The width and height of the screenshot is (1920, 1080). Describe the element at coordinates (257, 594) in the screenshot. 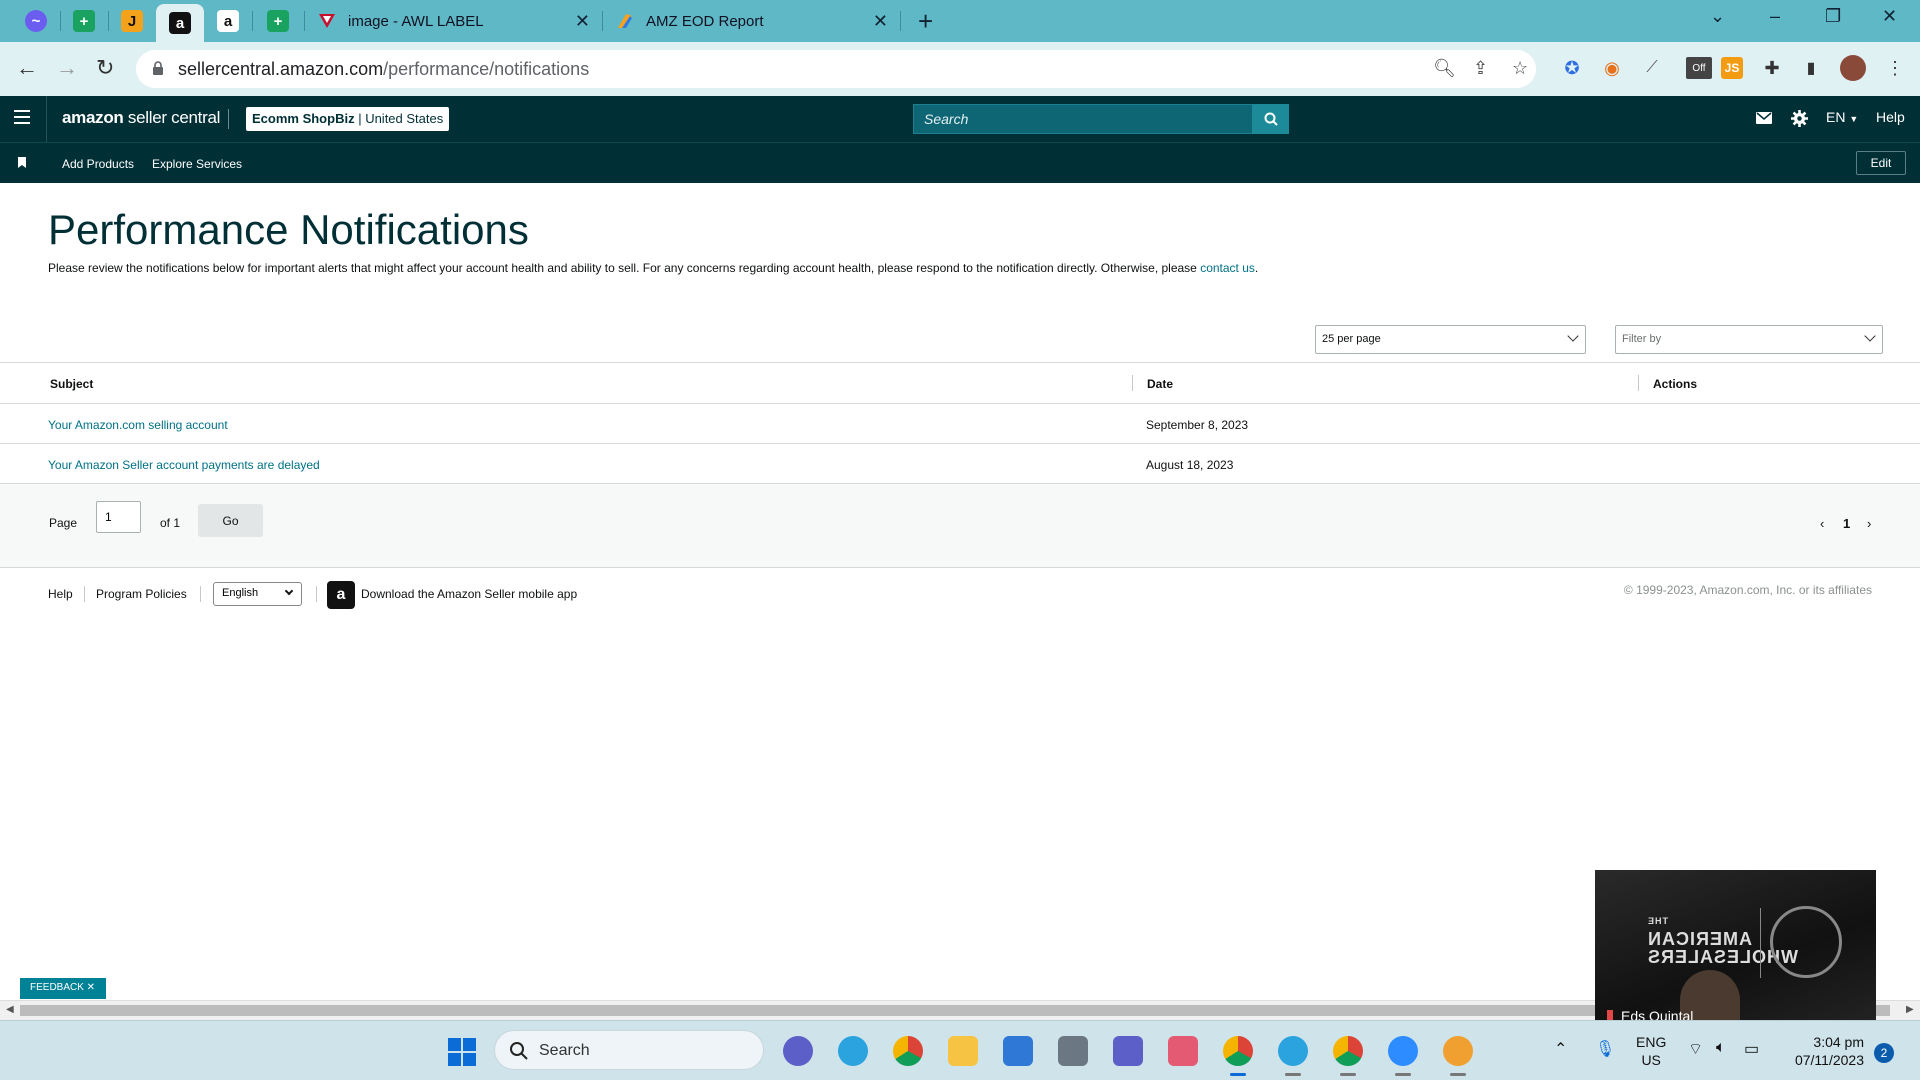

I see `footer-language-select: English` at that location.